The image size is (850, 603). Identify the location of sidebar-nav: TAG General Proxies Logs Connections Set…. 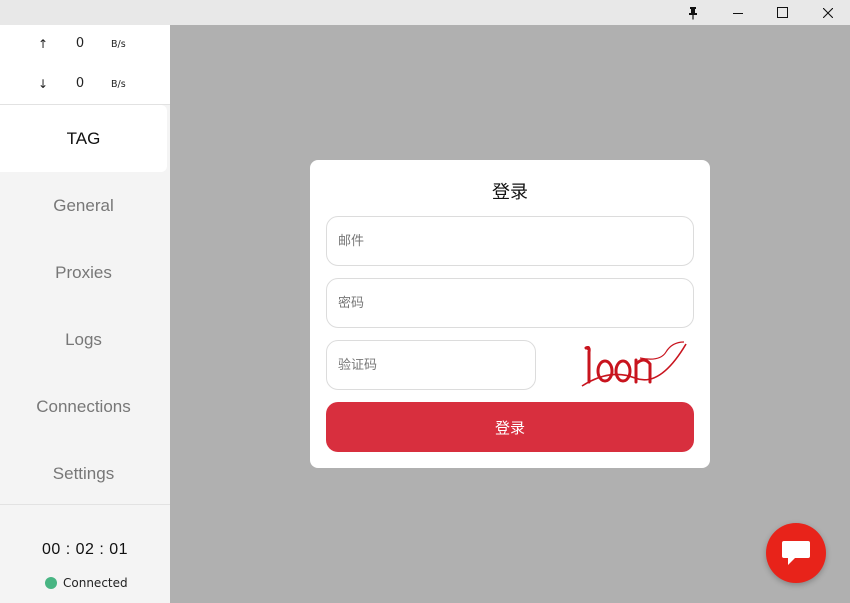
(85, 306).